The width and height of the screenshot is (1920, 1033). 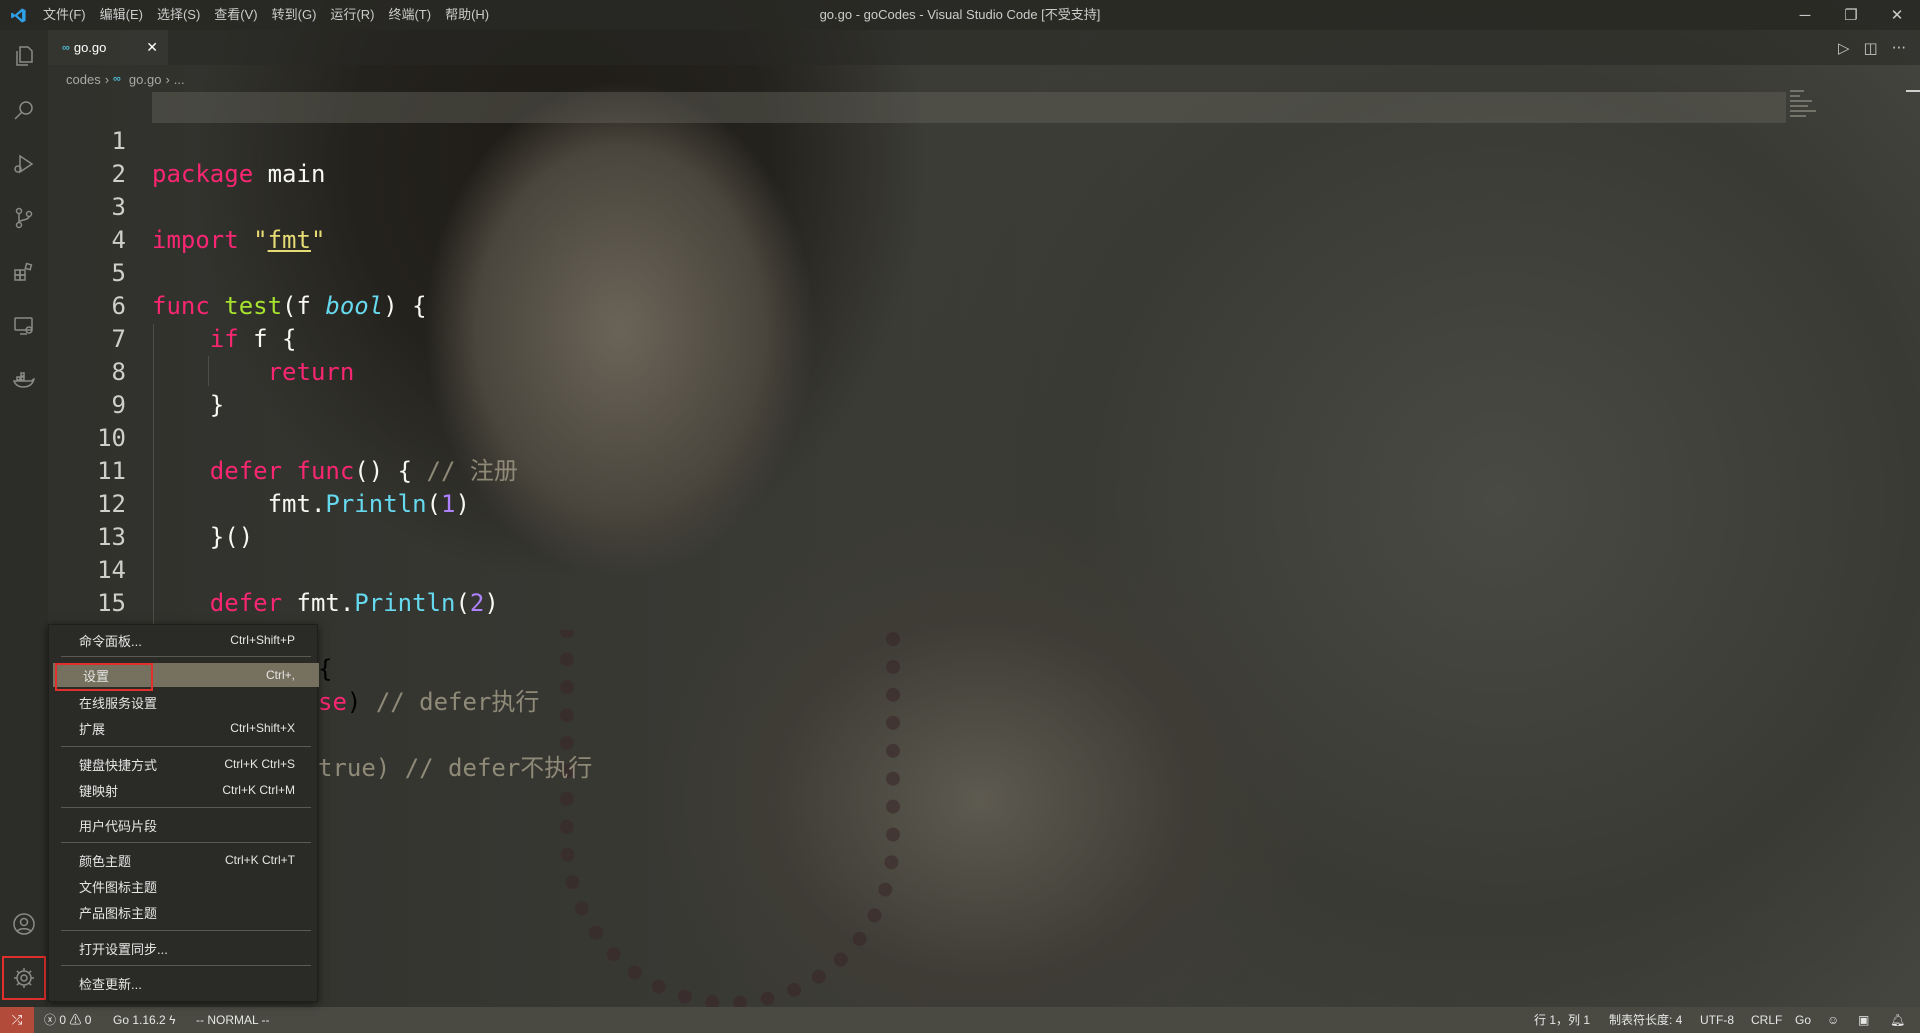 What do you see at coordinates (798, 156) in the screenshot?
I see `code-line: 2` at bounding box center [798, 156].